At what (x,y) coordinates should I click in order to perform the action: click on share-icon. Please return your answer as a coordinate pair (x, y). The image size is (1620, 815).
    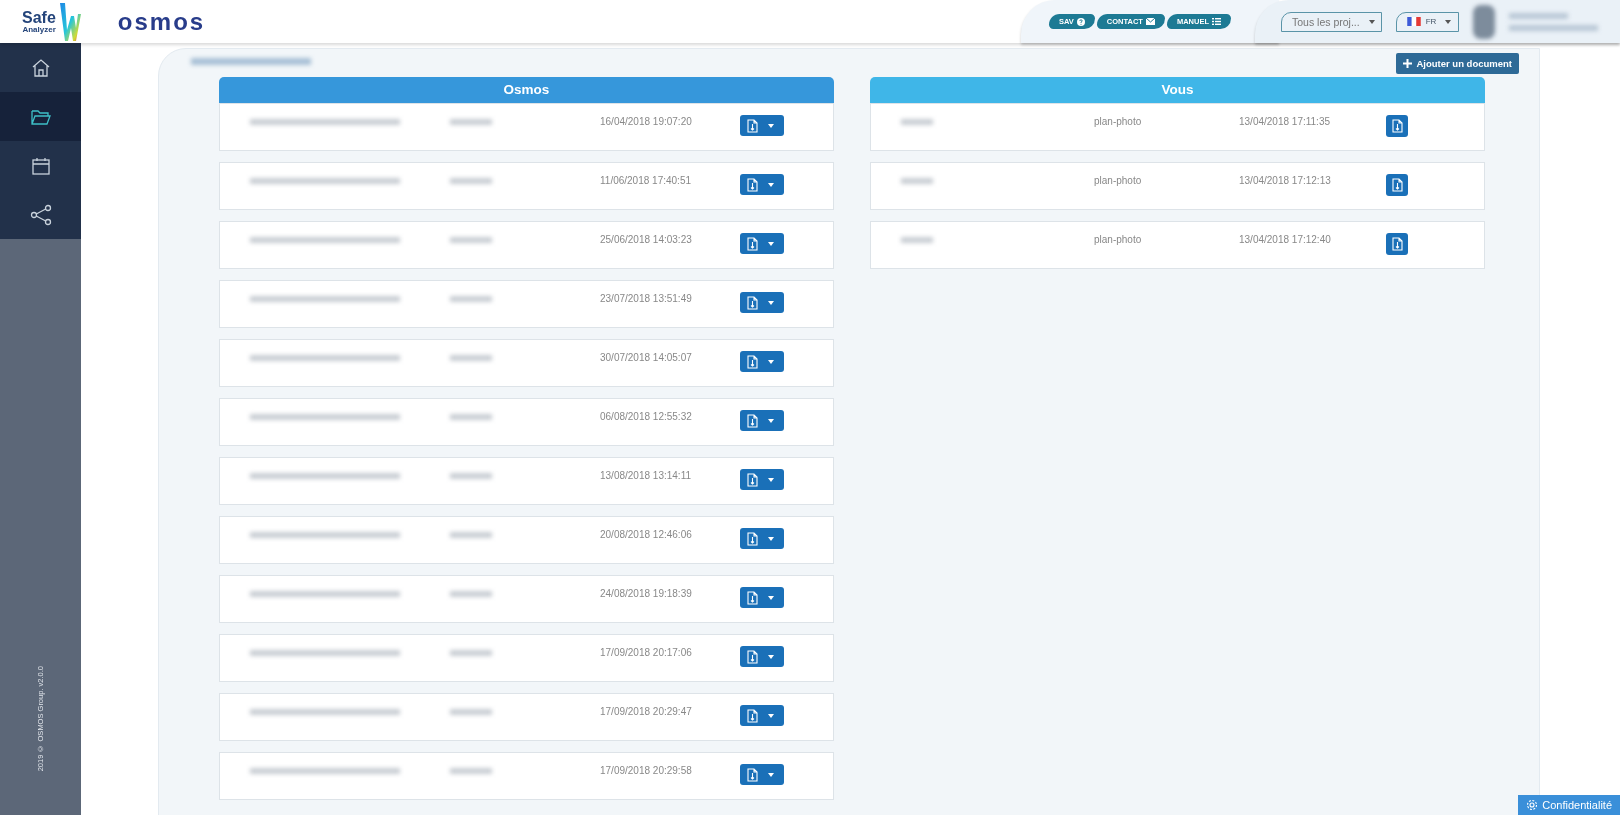
    Looking at the image, I should click on (40, 214).